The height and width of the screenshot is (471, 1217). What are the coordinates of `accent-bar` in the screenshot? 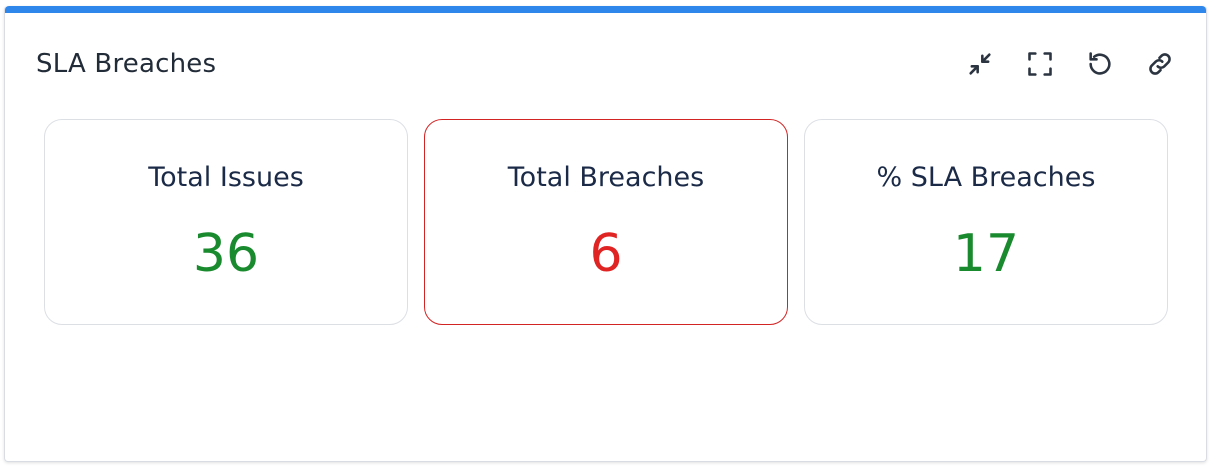 It's located at (605, 9).